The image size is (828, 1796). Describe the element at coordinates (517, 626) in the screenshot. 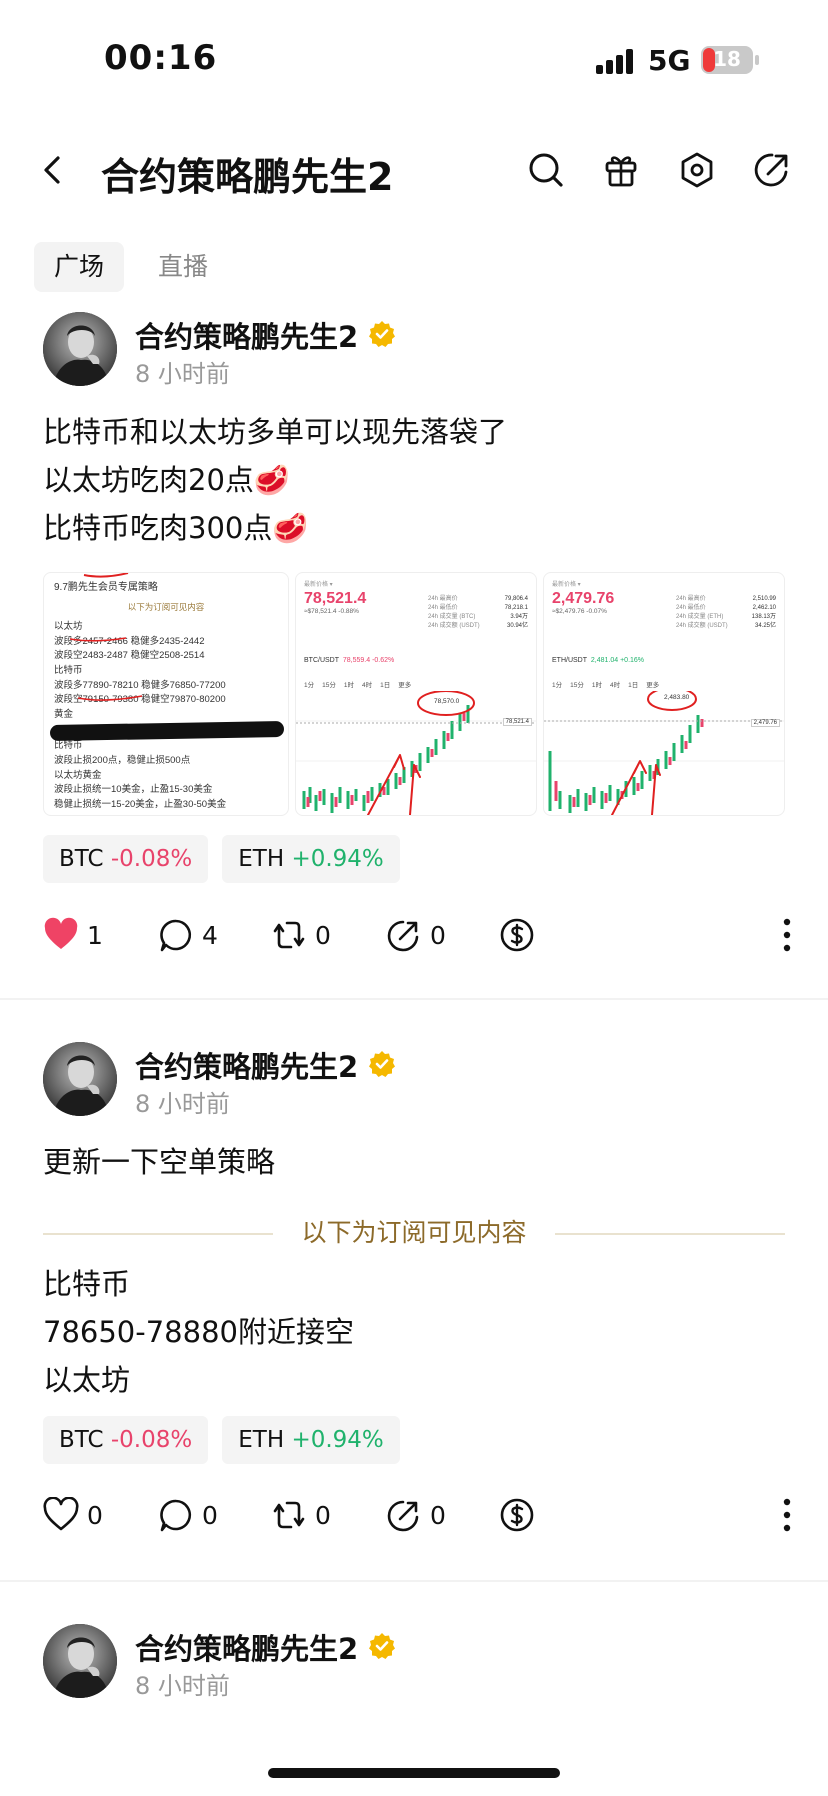

I see `stat-value: 30.94亿` at that location.